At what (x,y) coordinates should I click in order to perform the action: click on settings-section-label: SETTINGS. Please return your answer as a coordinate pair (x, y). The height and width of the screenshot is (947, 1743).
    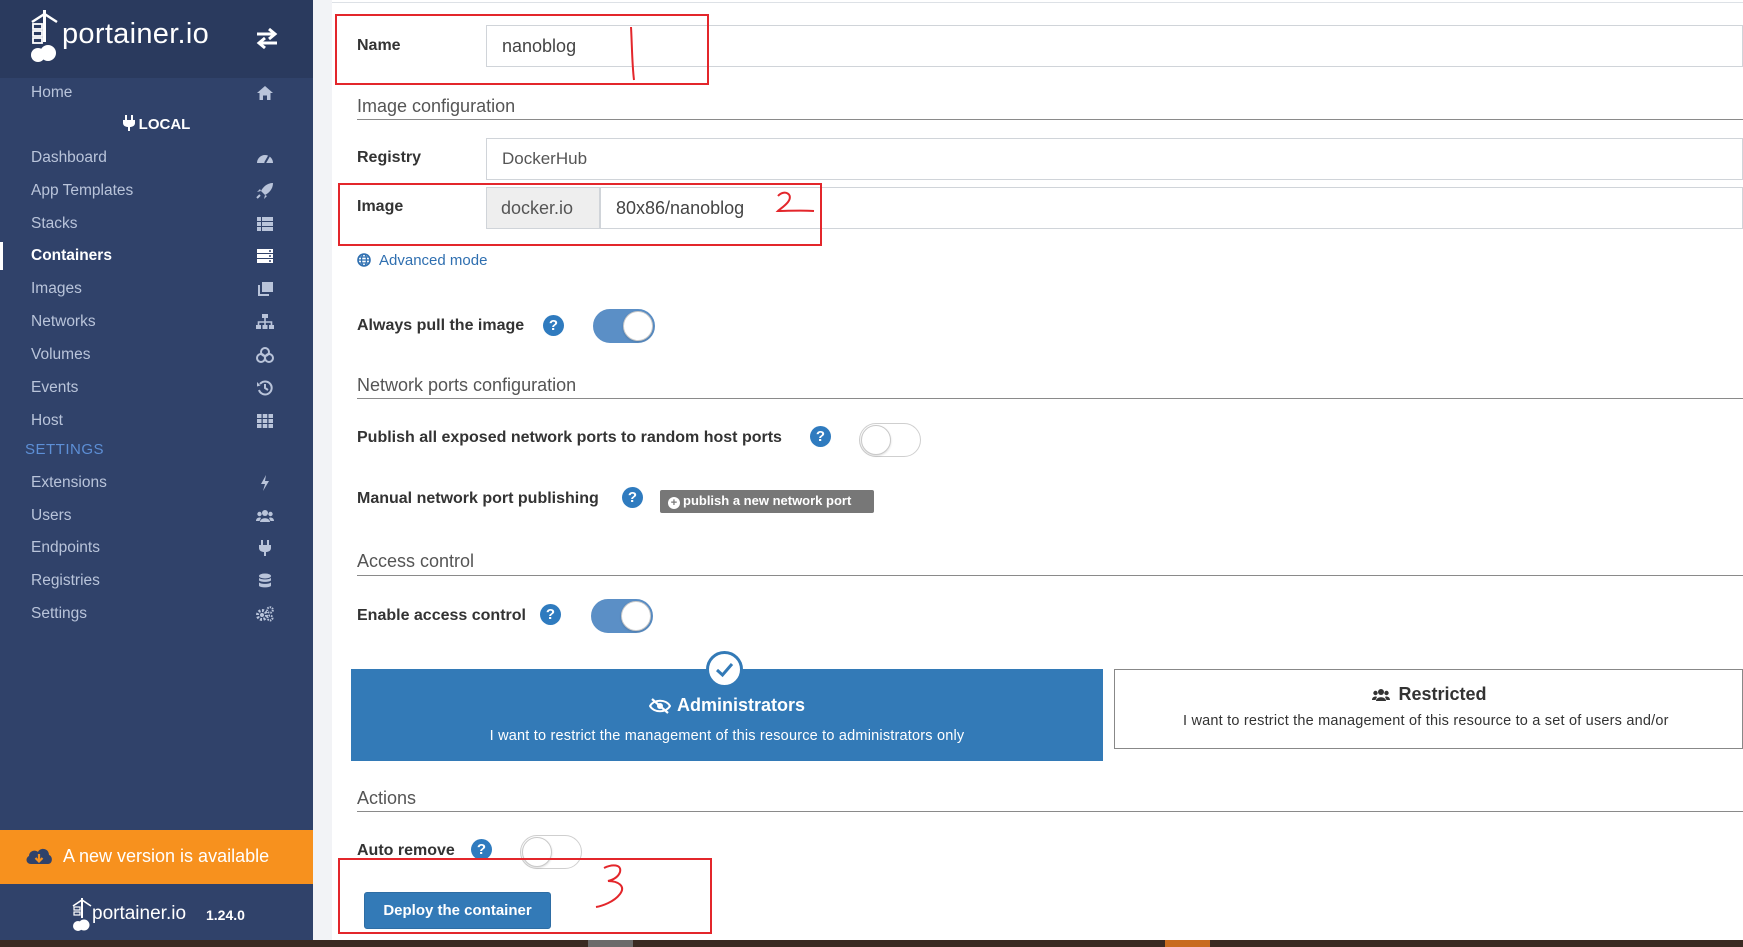
    Looking at the image, I should click on (65, 449).